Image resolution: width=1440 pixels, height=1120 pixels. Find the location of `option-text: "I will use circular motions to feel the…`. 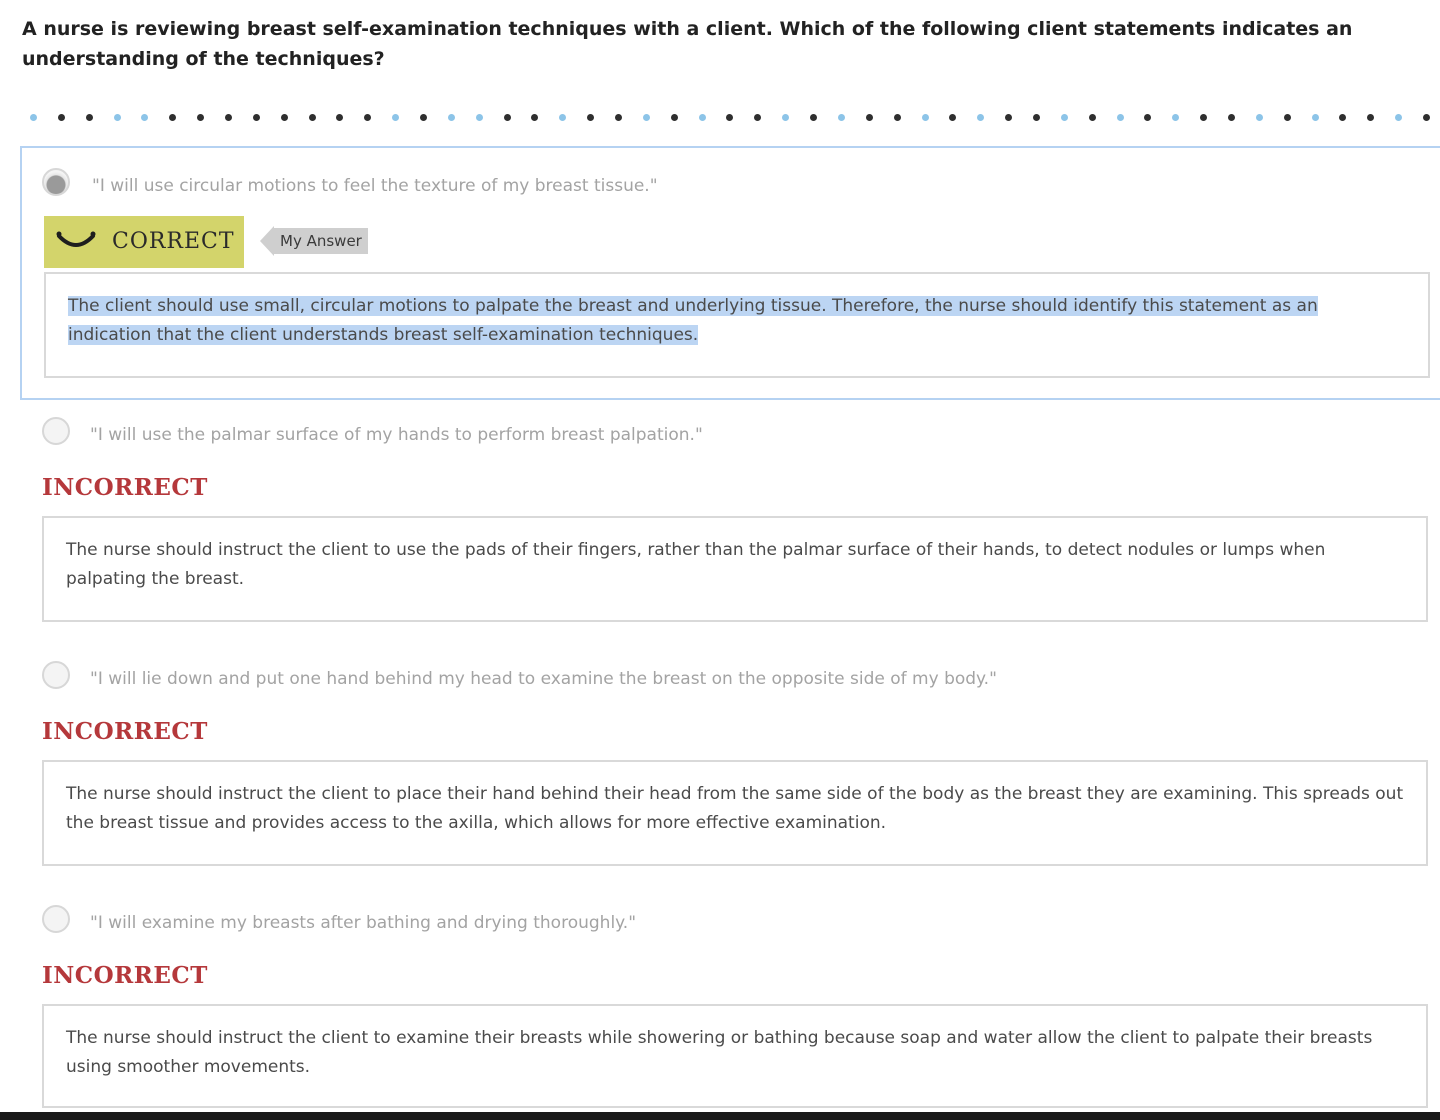

option-text: "I will use circular motions to feel the… is located at coordinates (375, 186).